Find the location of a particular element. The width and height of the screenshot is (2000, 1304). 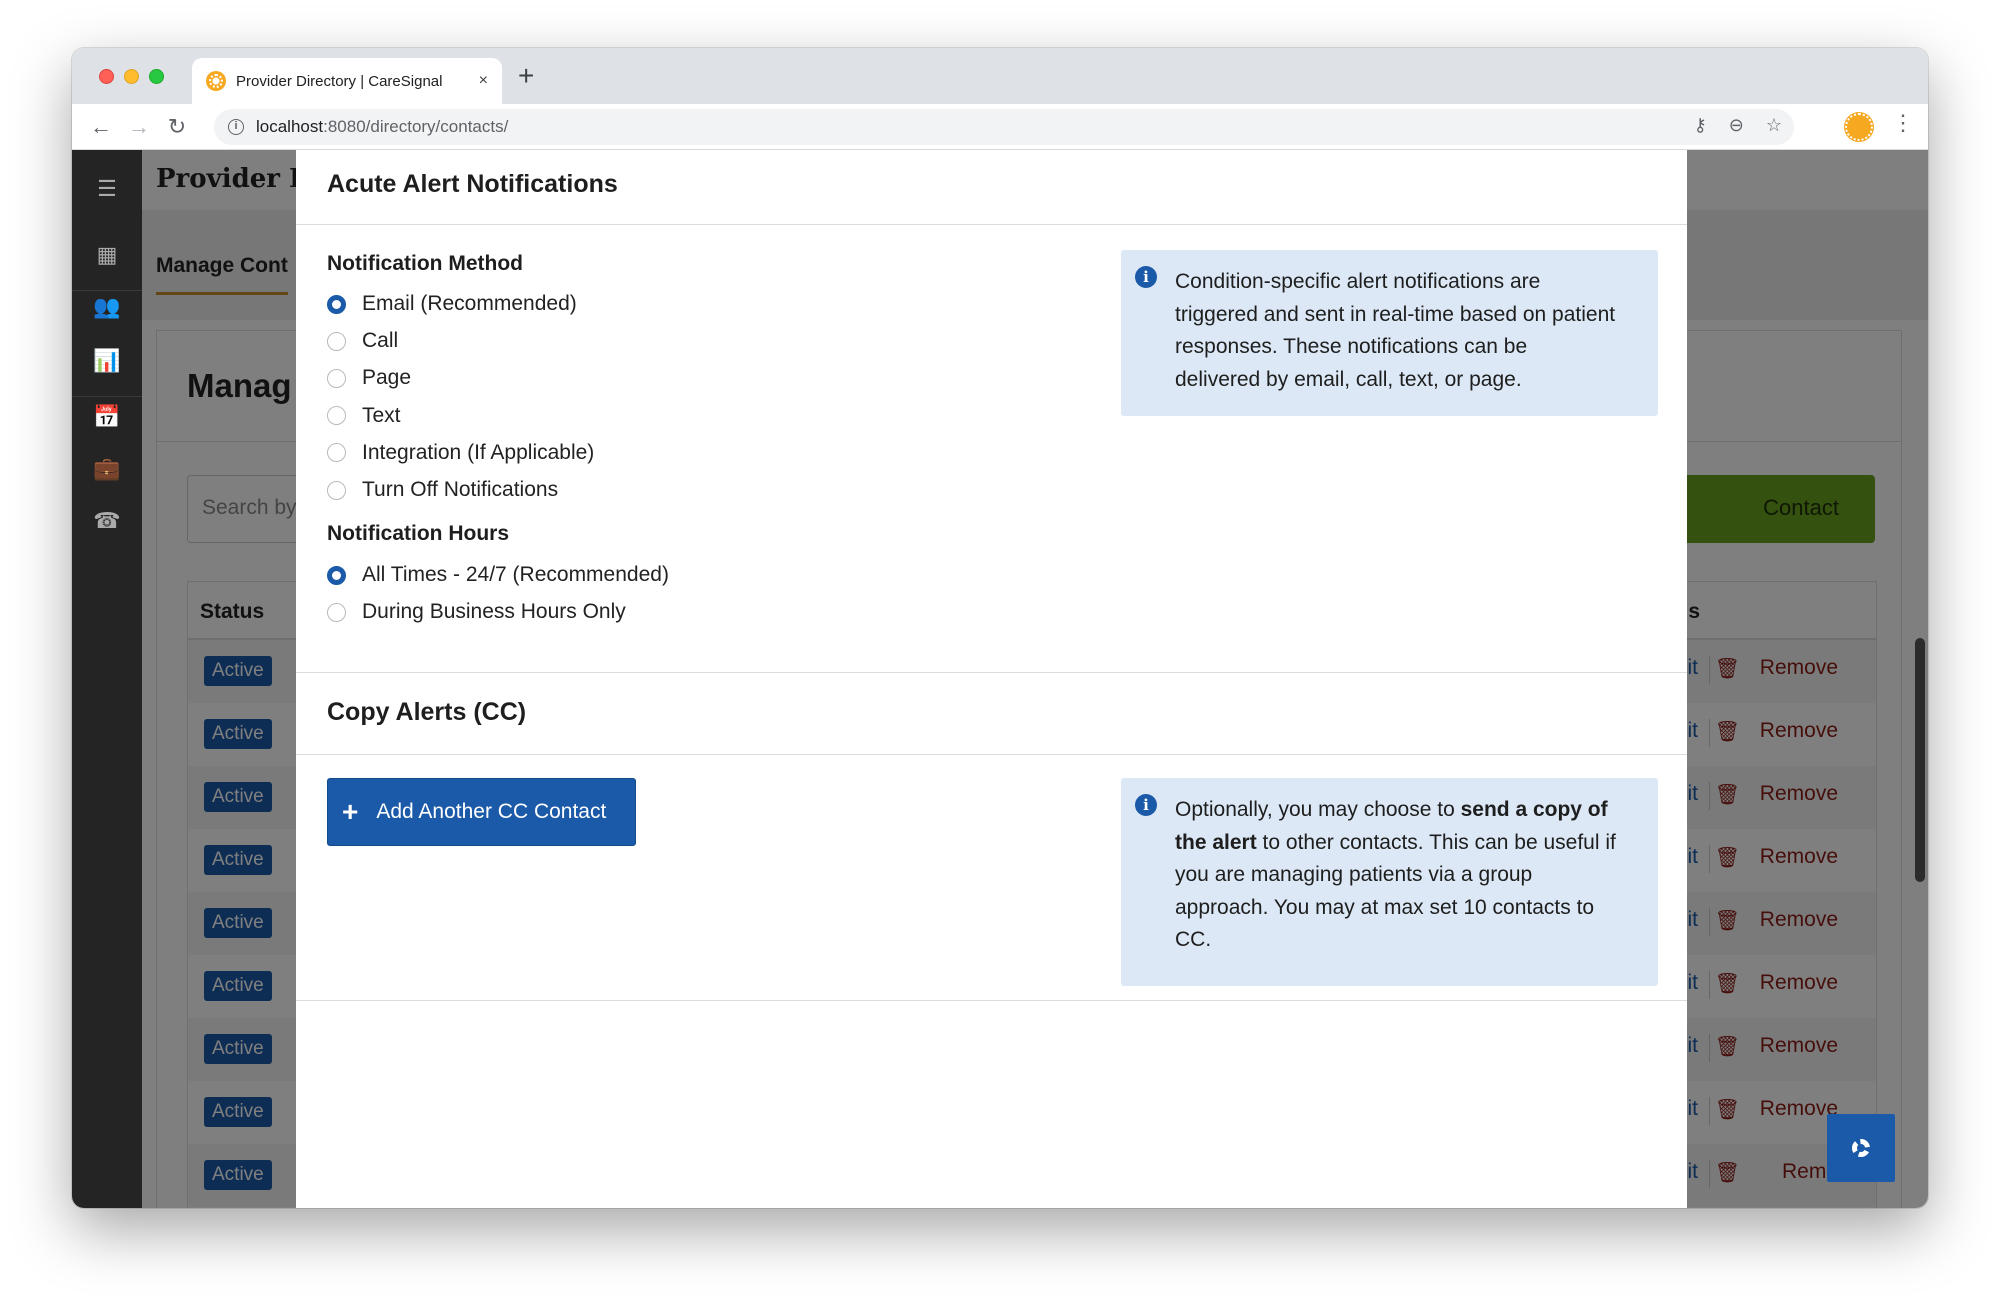

dashboard-grid-icon: ▦ is located at coordinates (107, 255).